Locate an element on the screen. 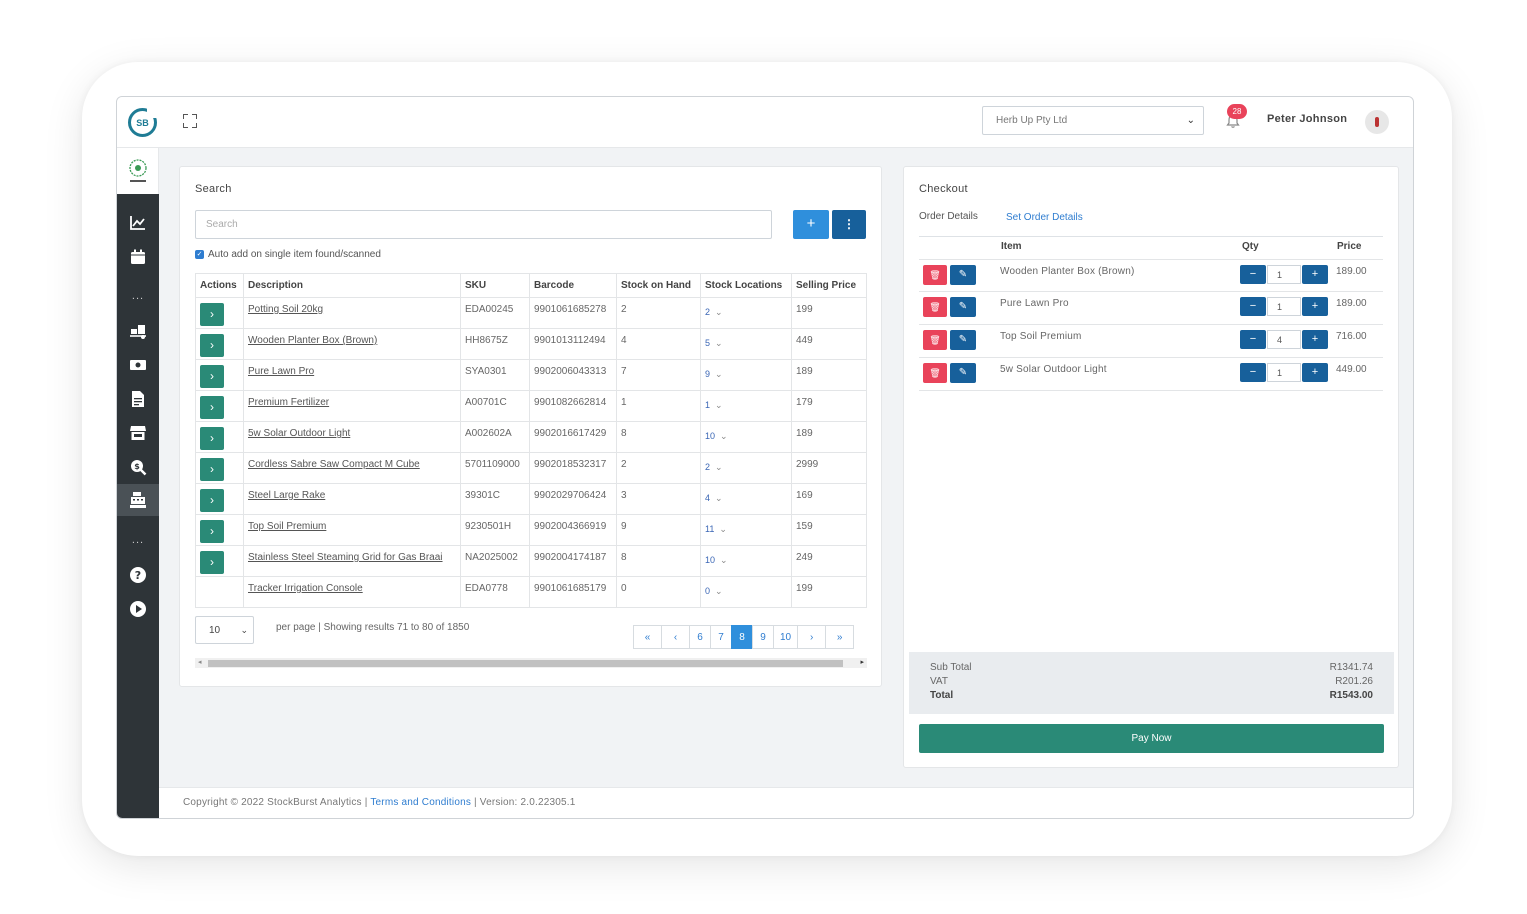 The image size is (1527, 914). row-actions: › is located at coordinates (219, 561).